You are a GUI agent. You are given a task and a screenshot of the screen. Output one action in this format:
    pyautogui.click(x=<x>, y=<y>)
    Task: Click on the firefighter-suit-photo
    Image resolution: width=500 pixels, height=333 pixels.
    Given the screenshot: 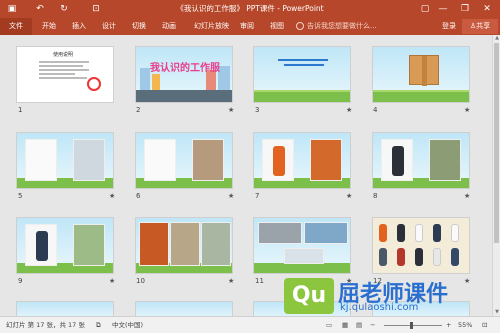 What is the action you would take?
    pyautogui.click(x=278, y=160)
    